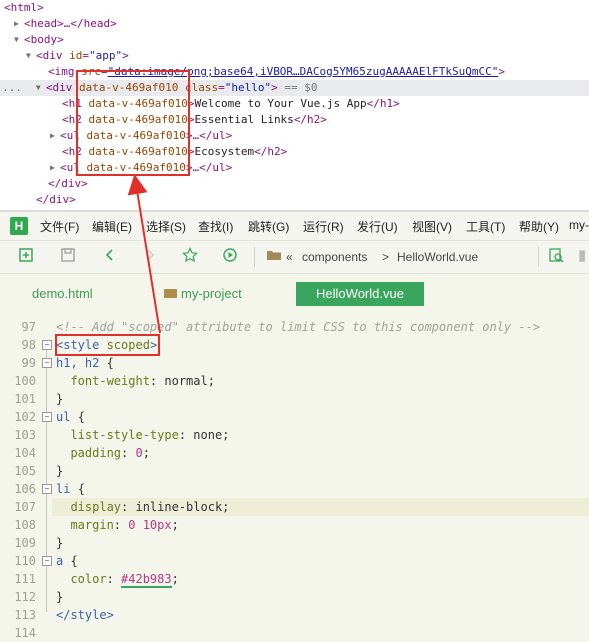 This screenshot has width=589, height=642. I want to click on tag-end: </h2>, so click(310, 119).